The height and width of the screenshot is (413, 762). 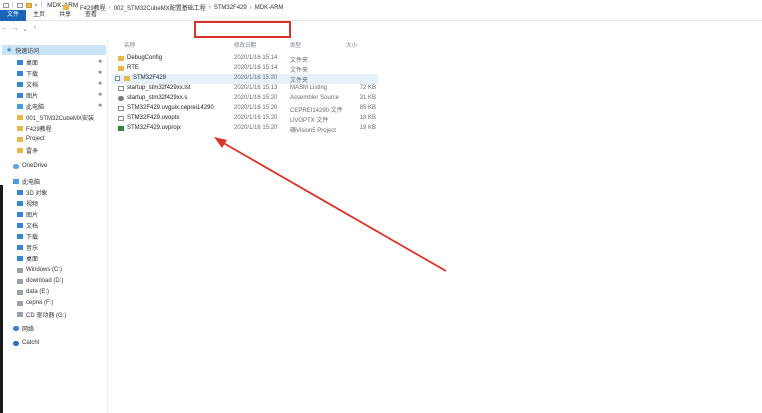 What do you see at coordinates (27, 247) in the screenshot?
I see `sidebar-item-music: 音乐` at bounding box center [27, 247].